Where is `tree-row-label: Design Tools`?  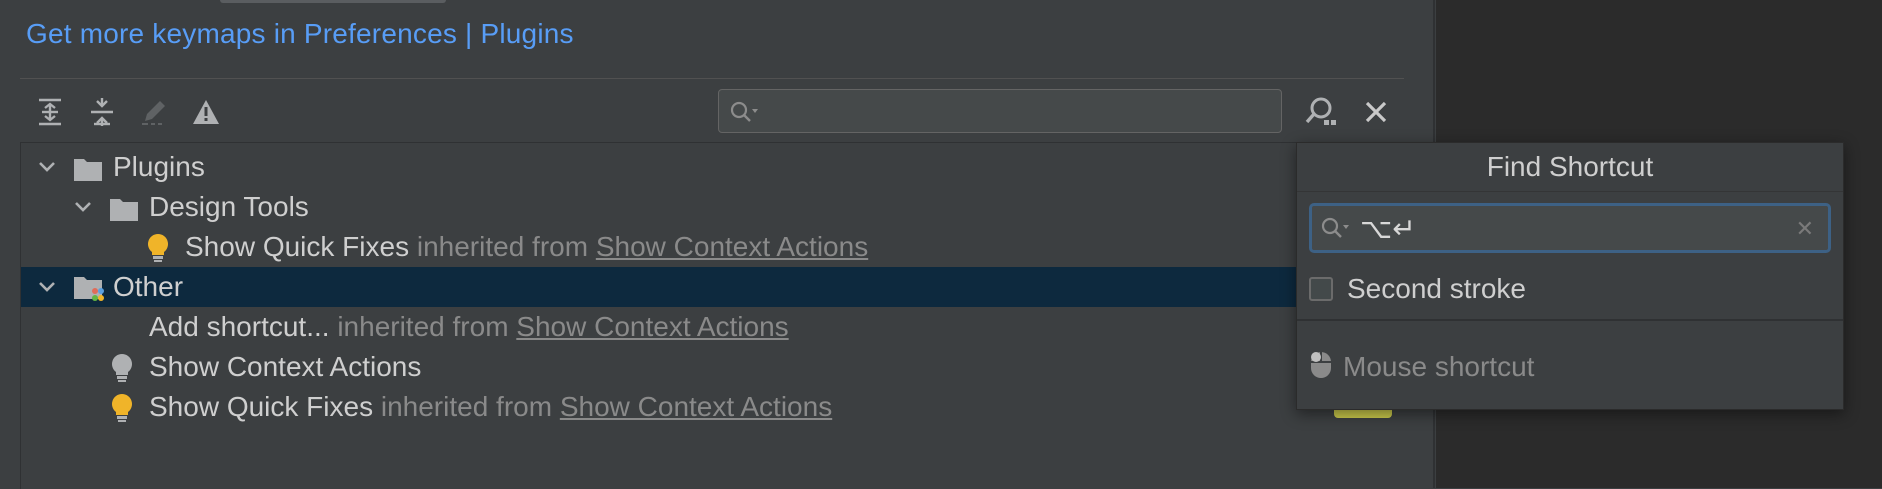
tree-row-label: Design Tools is located at coordinates (229, 206).